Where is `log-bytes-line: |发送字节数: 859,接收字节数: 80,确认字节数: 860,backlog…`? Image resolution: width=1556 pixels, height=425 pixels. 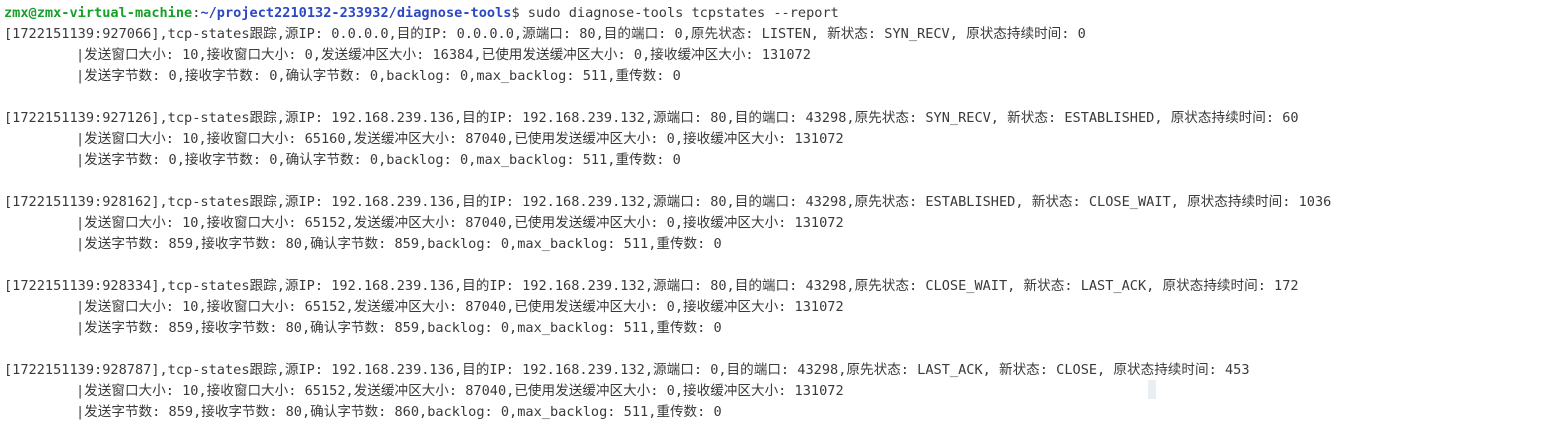
log-bytes-line: |发送字节数: 859,接收字节数: 80,确认字节数: 860,backlog… is located at coordinates (780, 412).